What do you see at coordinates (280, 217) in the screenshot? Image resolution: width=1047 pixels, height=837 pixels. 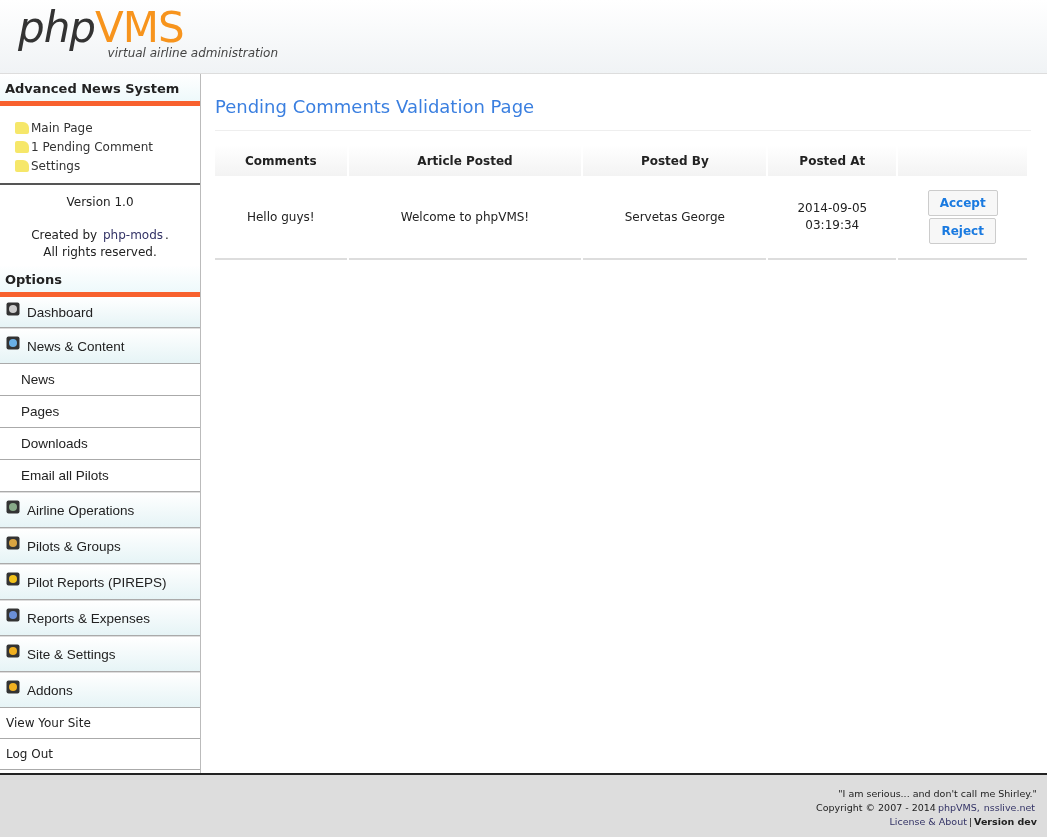 I see `table-cell: Hello guys!` at bounding box center [280, 217].